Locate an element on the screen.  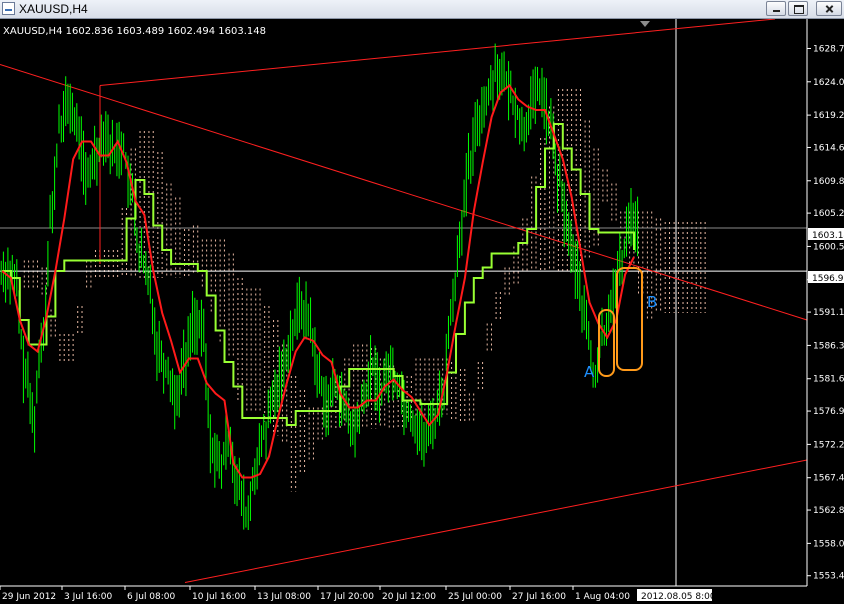
crosshair-time-tag: 2012.08.05 8:00 is located at coordinates (676, 595).